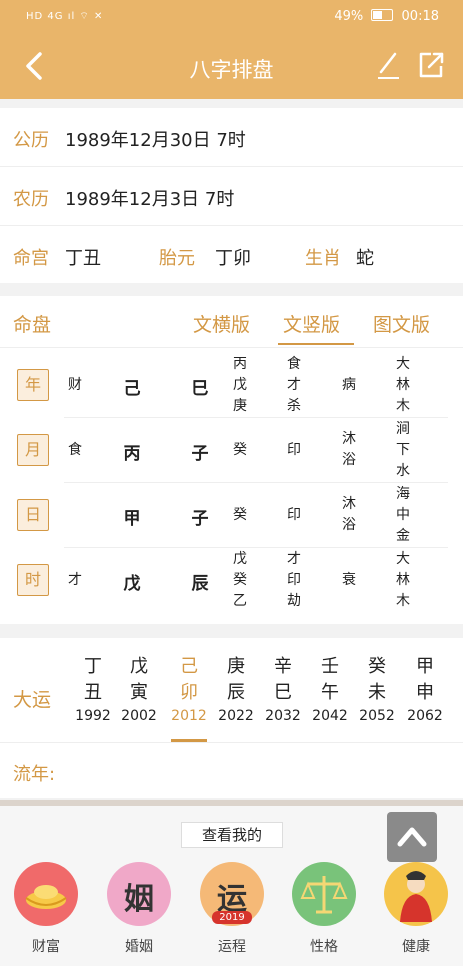 The width and height of the screenshot is (463, 966). What do you see at coordinates (416, 894) in the screenshot?
I see `health-icon` at bounding box center [416, 894].